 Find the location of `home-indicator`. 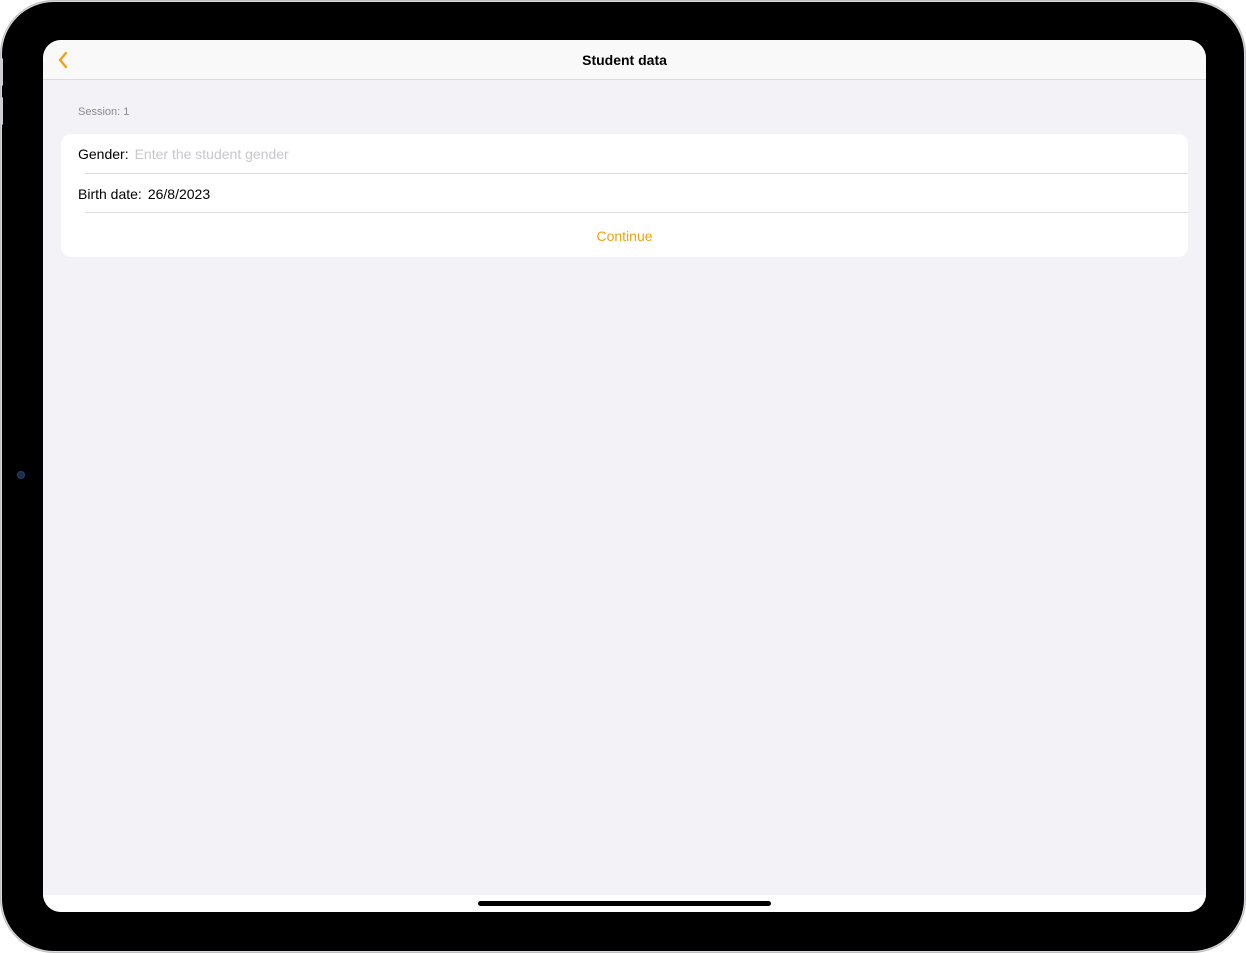

home-indicator is located at coordinates (624, 903).